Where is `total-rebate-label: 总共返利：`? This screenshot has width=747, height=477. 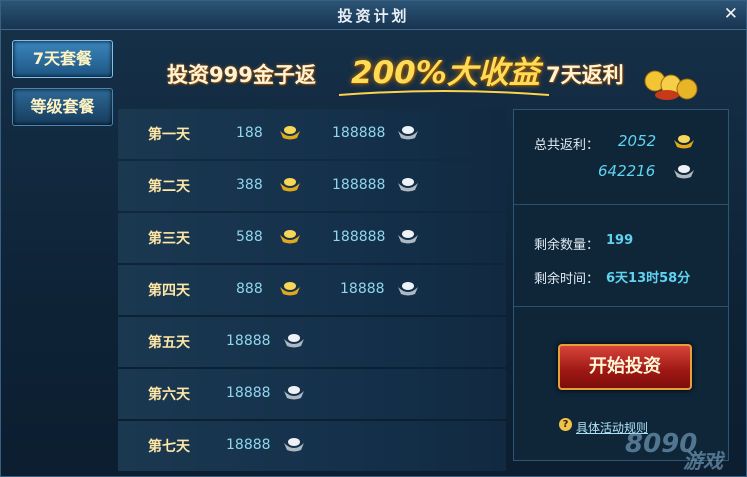
total-rebate-label: 总共返利： is located at coordinates (567, 145).